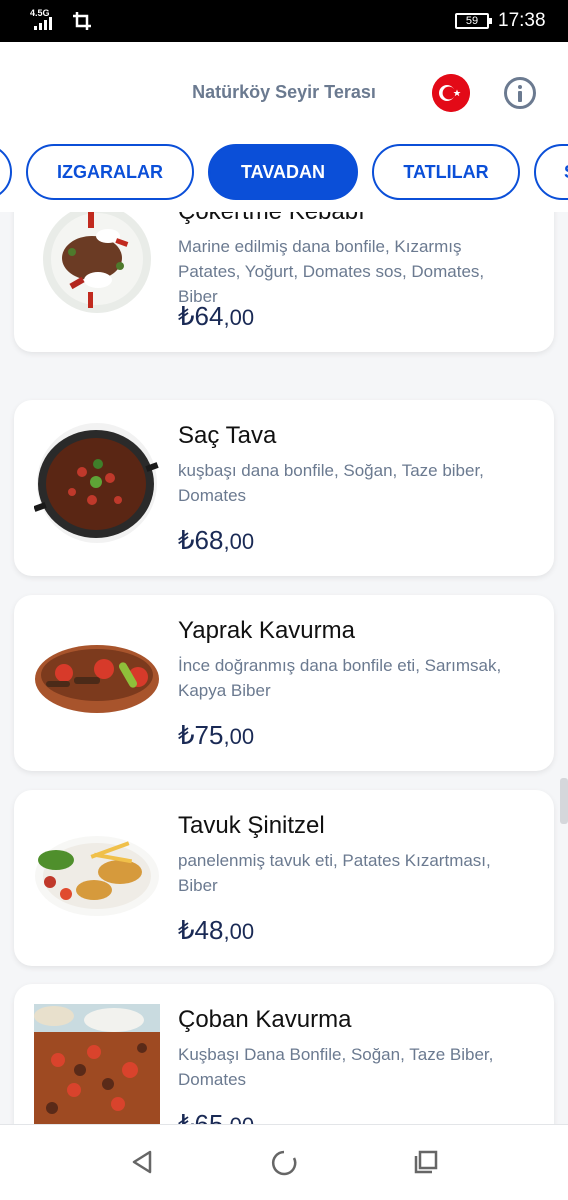  Describe the element at coordinates (520, 93) in the screenshot. I see `info-icon` at that location.